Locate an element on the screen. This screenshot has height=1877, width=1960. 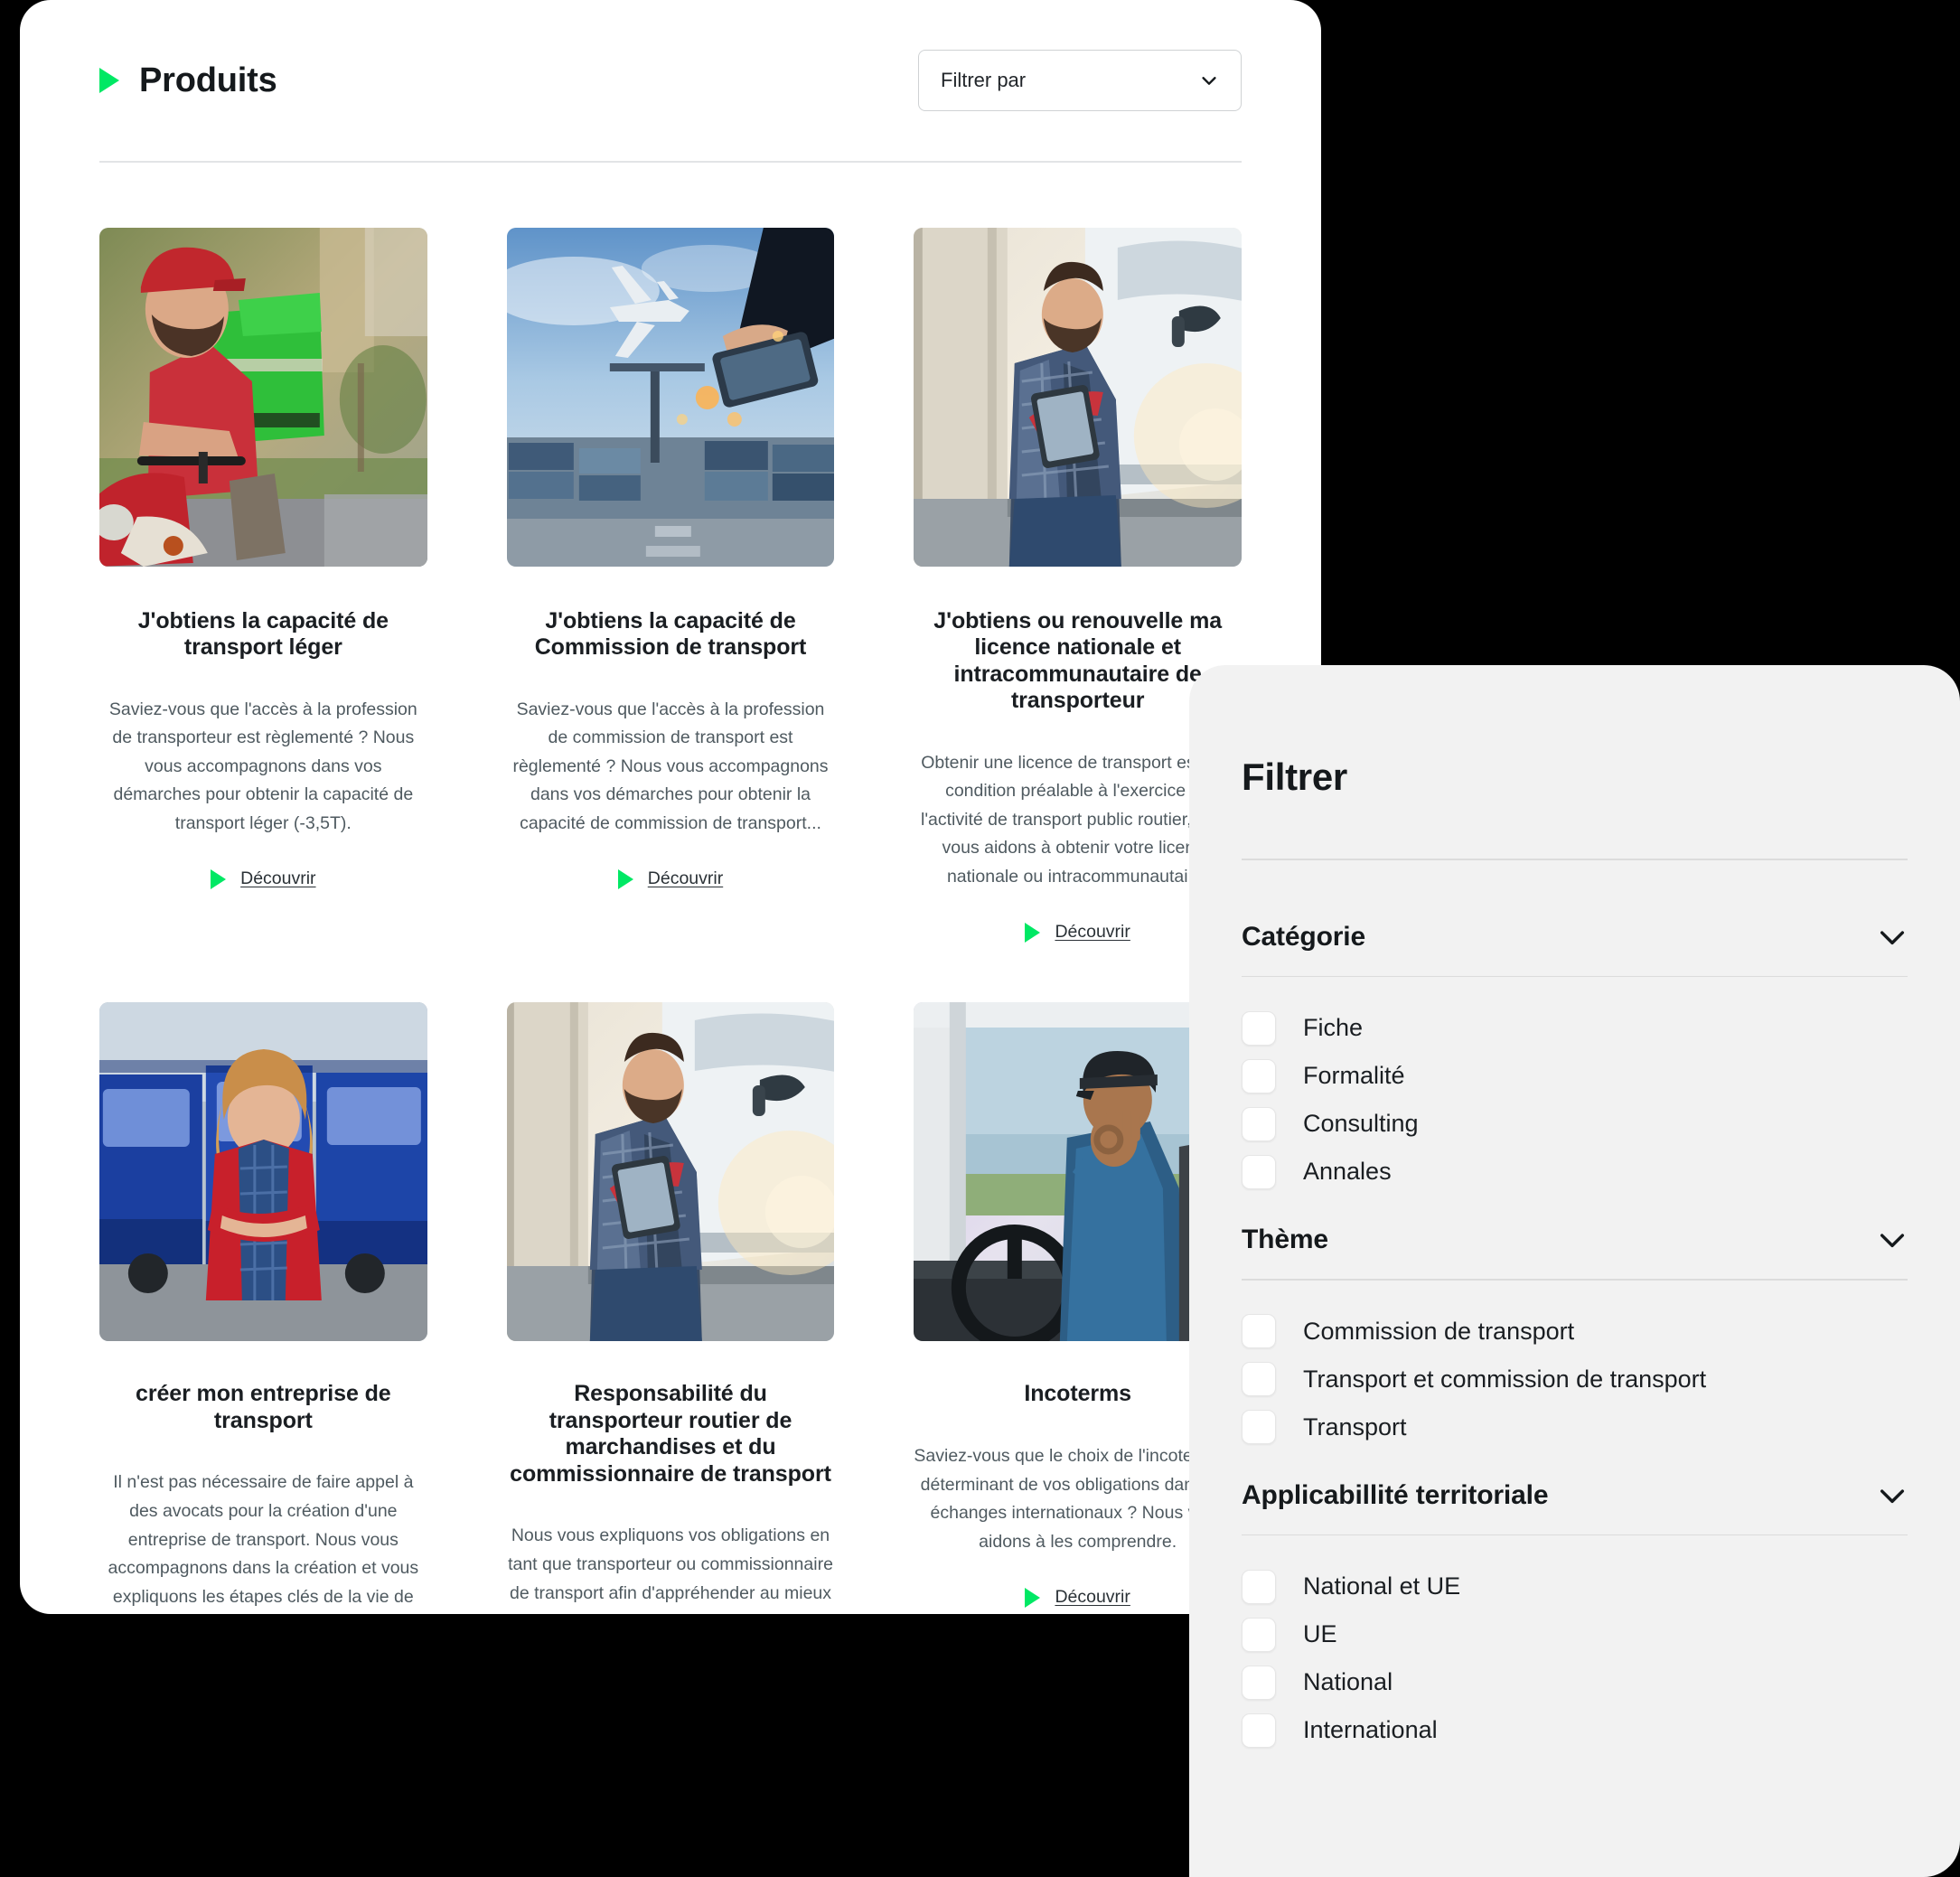
filter-option-row: UE is located at coordinates (1575, 1634).